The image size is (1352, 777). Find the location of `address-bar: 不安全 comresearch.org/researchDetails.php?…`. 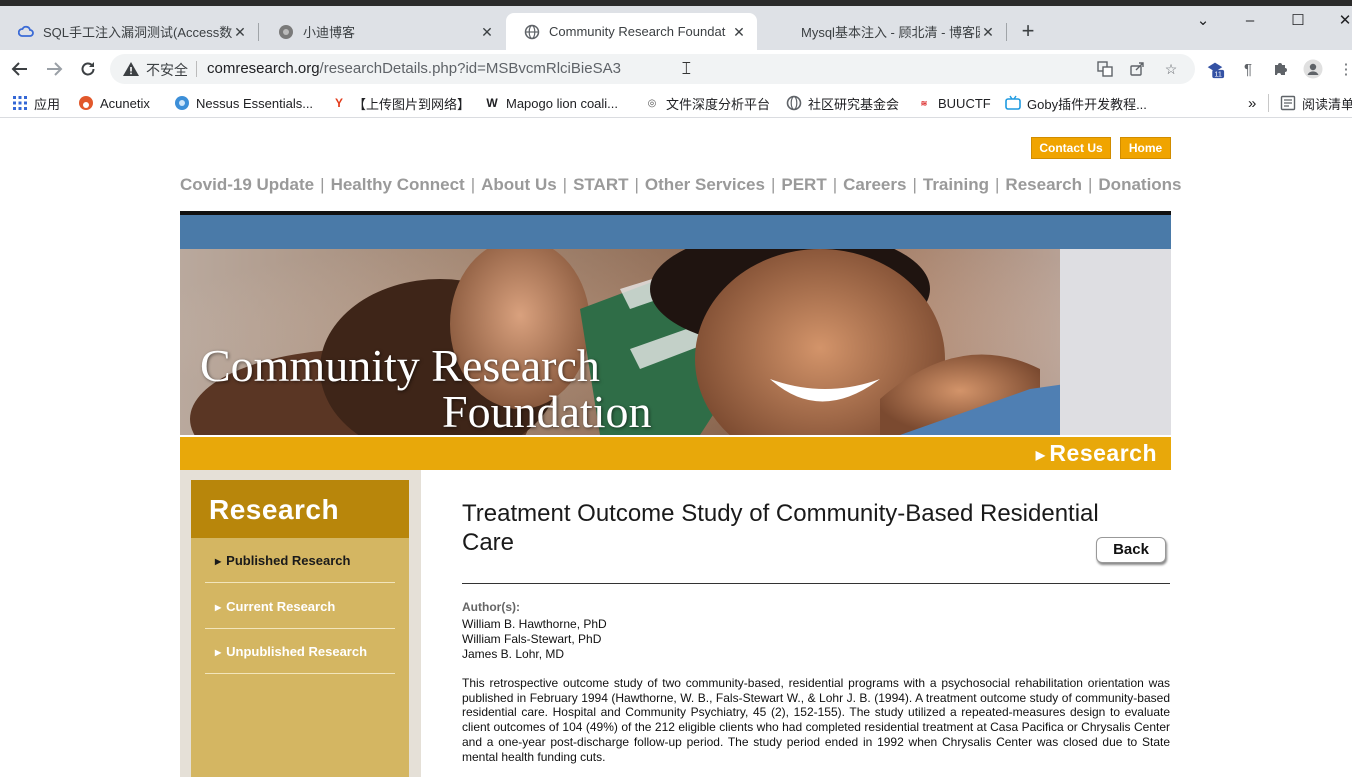

address-bar: 不安全 comresearch.org/researchDetails.php?… is located at coordinates (652, 69).